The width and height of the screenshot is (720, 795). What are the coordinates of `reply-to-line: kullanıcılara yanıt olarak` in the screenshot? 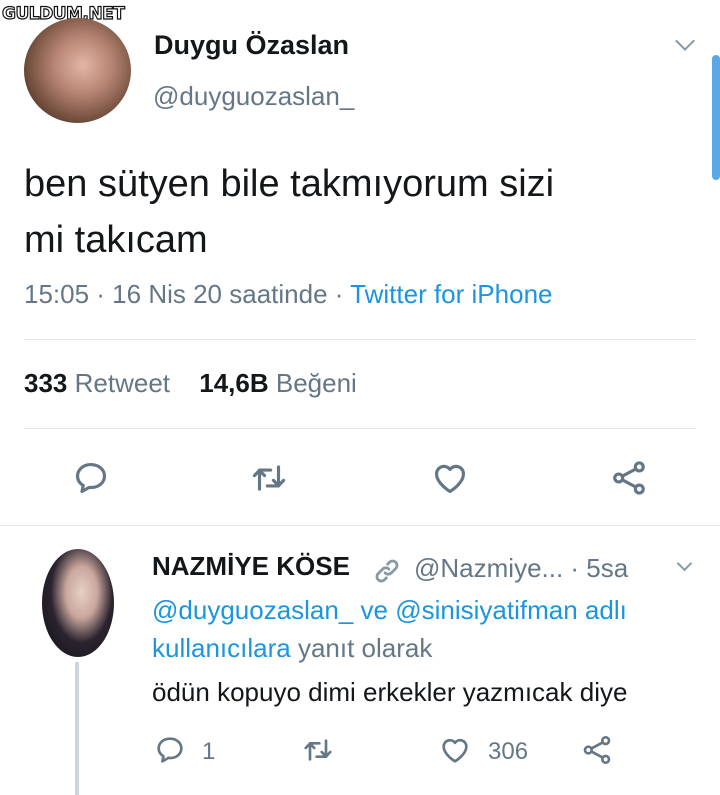 It's located at (292, 648).